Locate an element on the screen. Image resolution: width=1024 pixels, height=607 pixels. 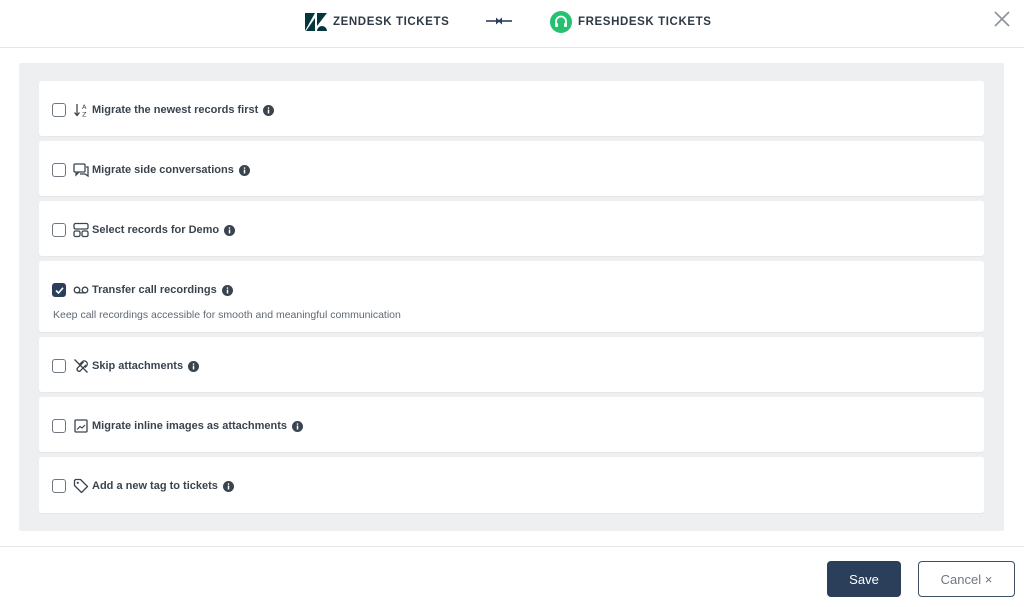
option-row: Transfer call recordings is located at coordinates (142, 290).